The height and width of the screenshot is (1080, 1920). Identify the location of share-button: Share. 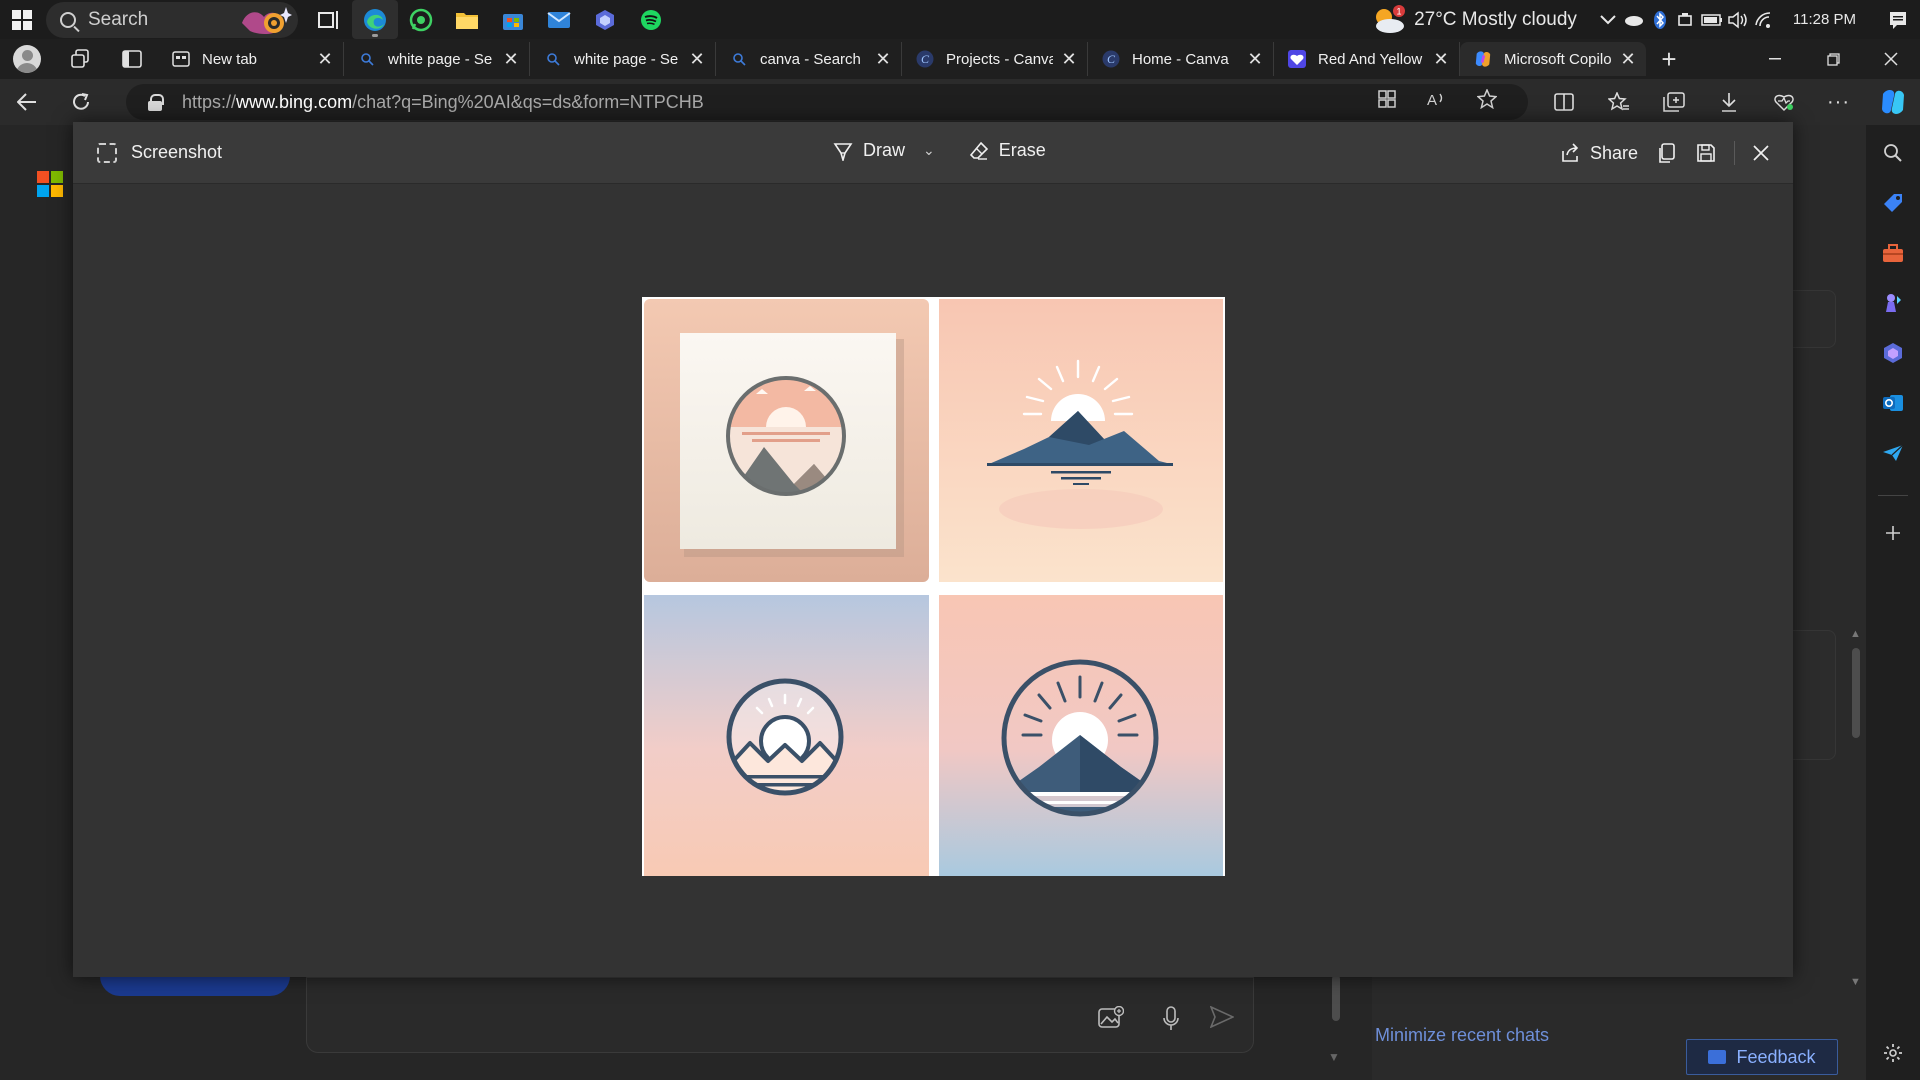
(1599, 153).